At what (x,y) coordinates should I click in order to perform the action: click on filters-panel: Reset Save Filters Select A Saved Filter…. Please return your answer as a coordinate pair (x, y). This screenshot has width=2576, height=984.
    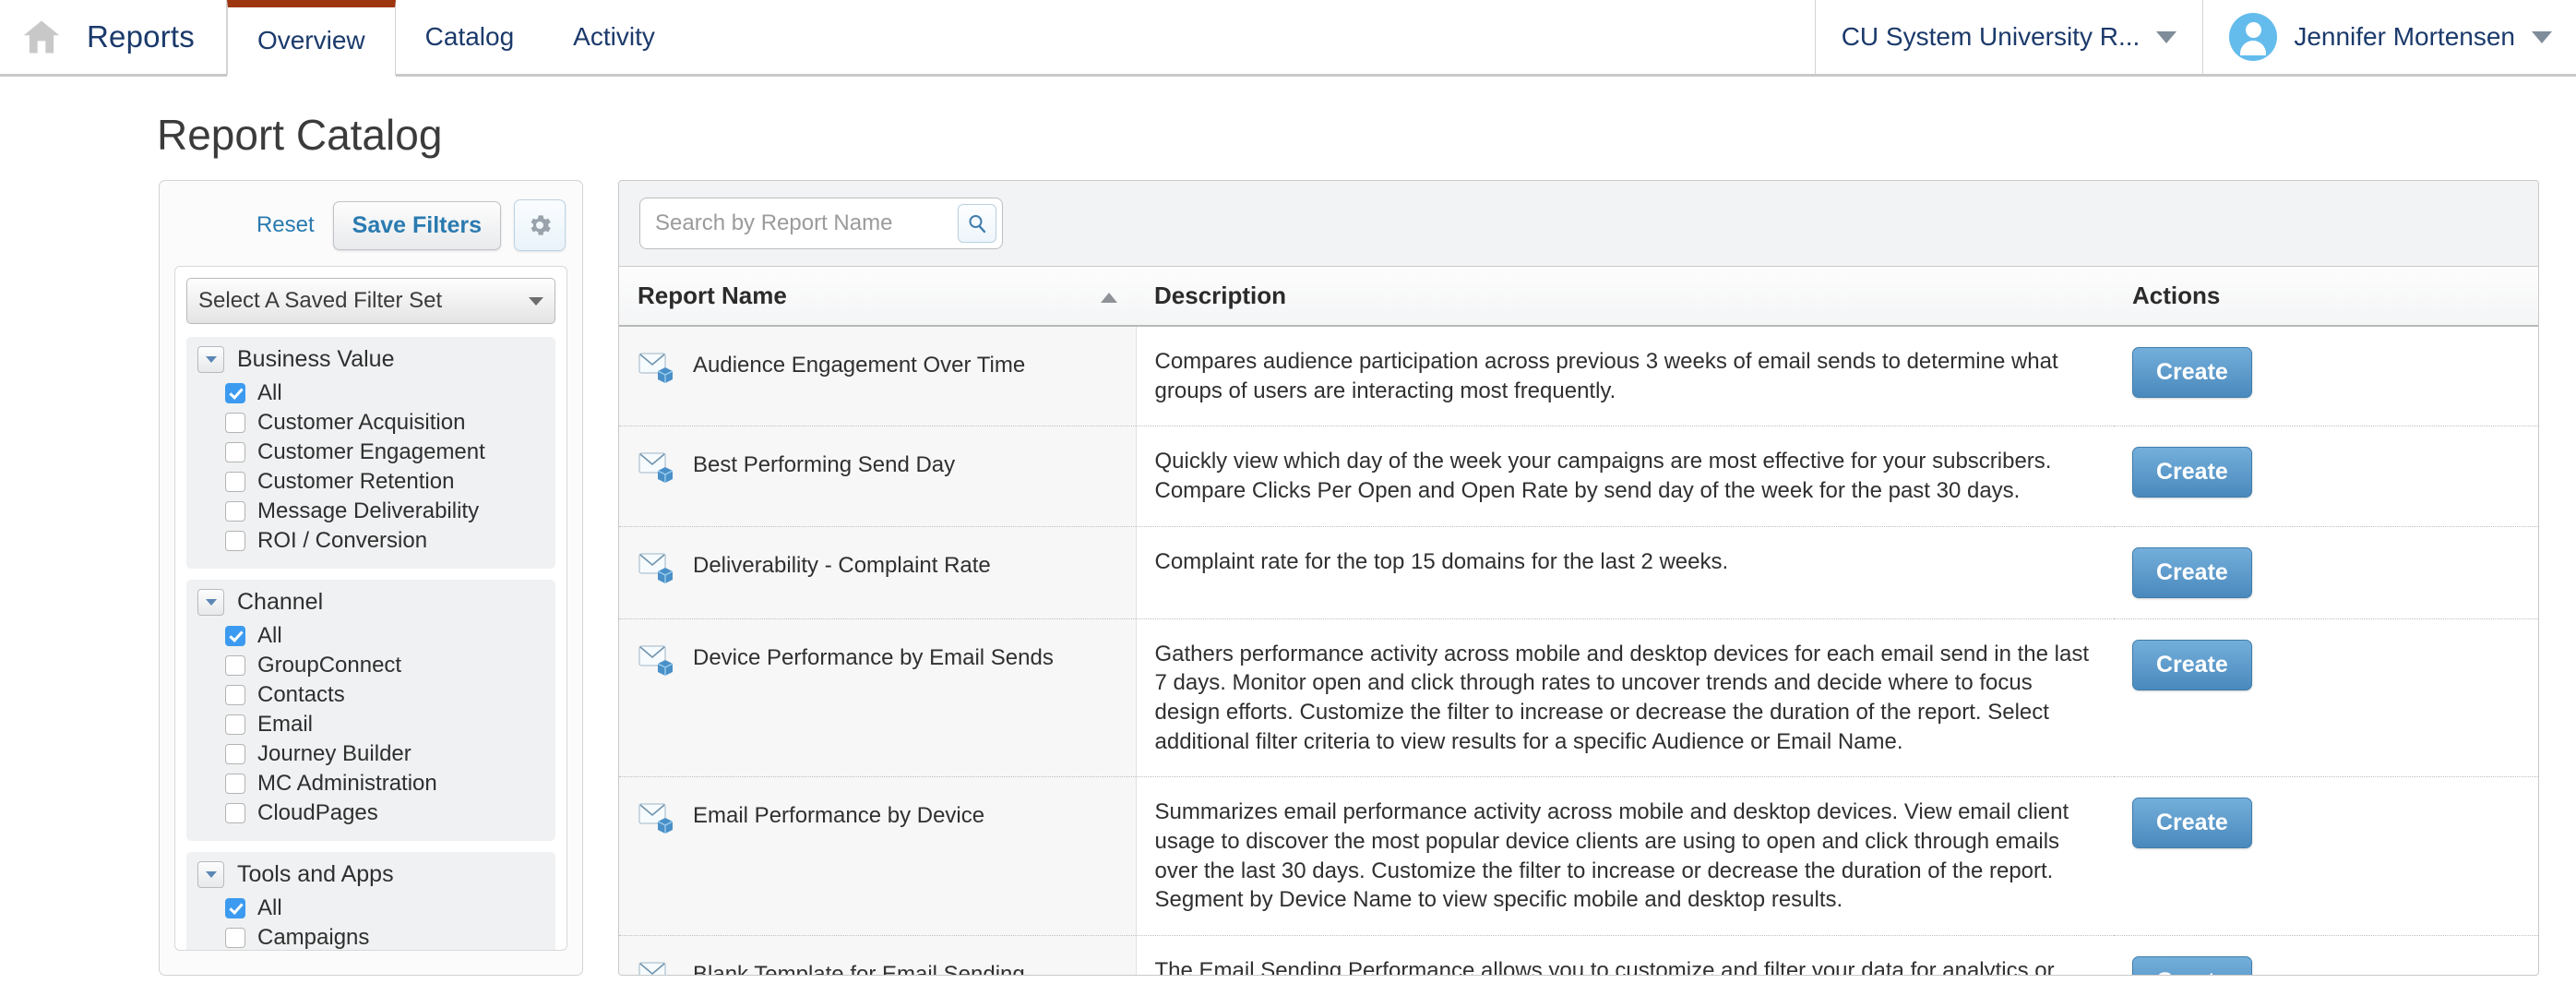
    Looking at the image, I should click on (371, 578).